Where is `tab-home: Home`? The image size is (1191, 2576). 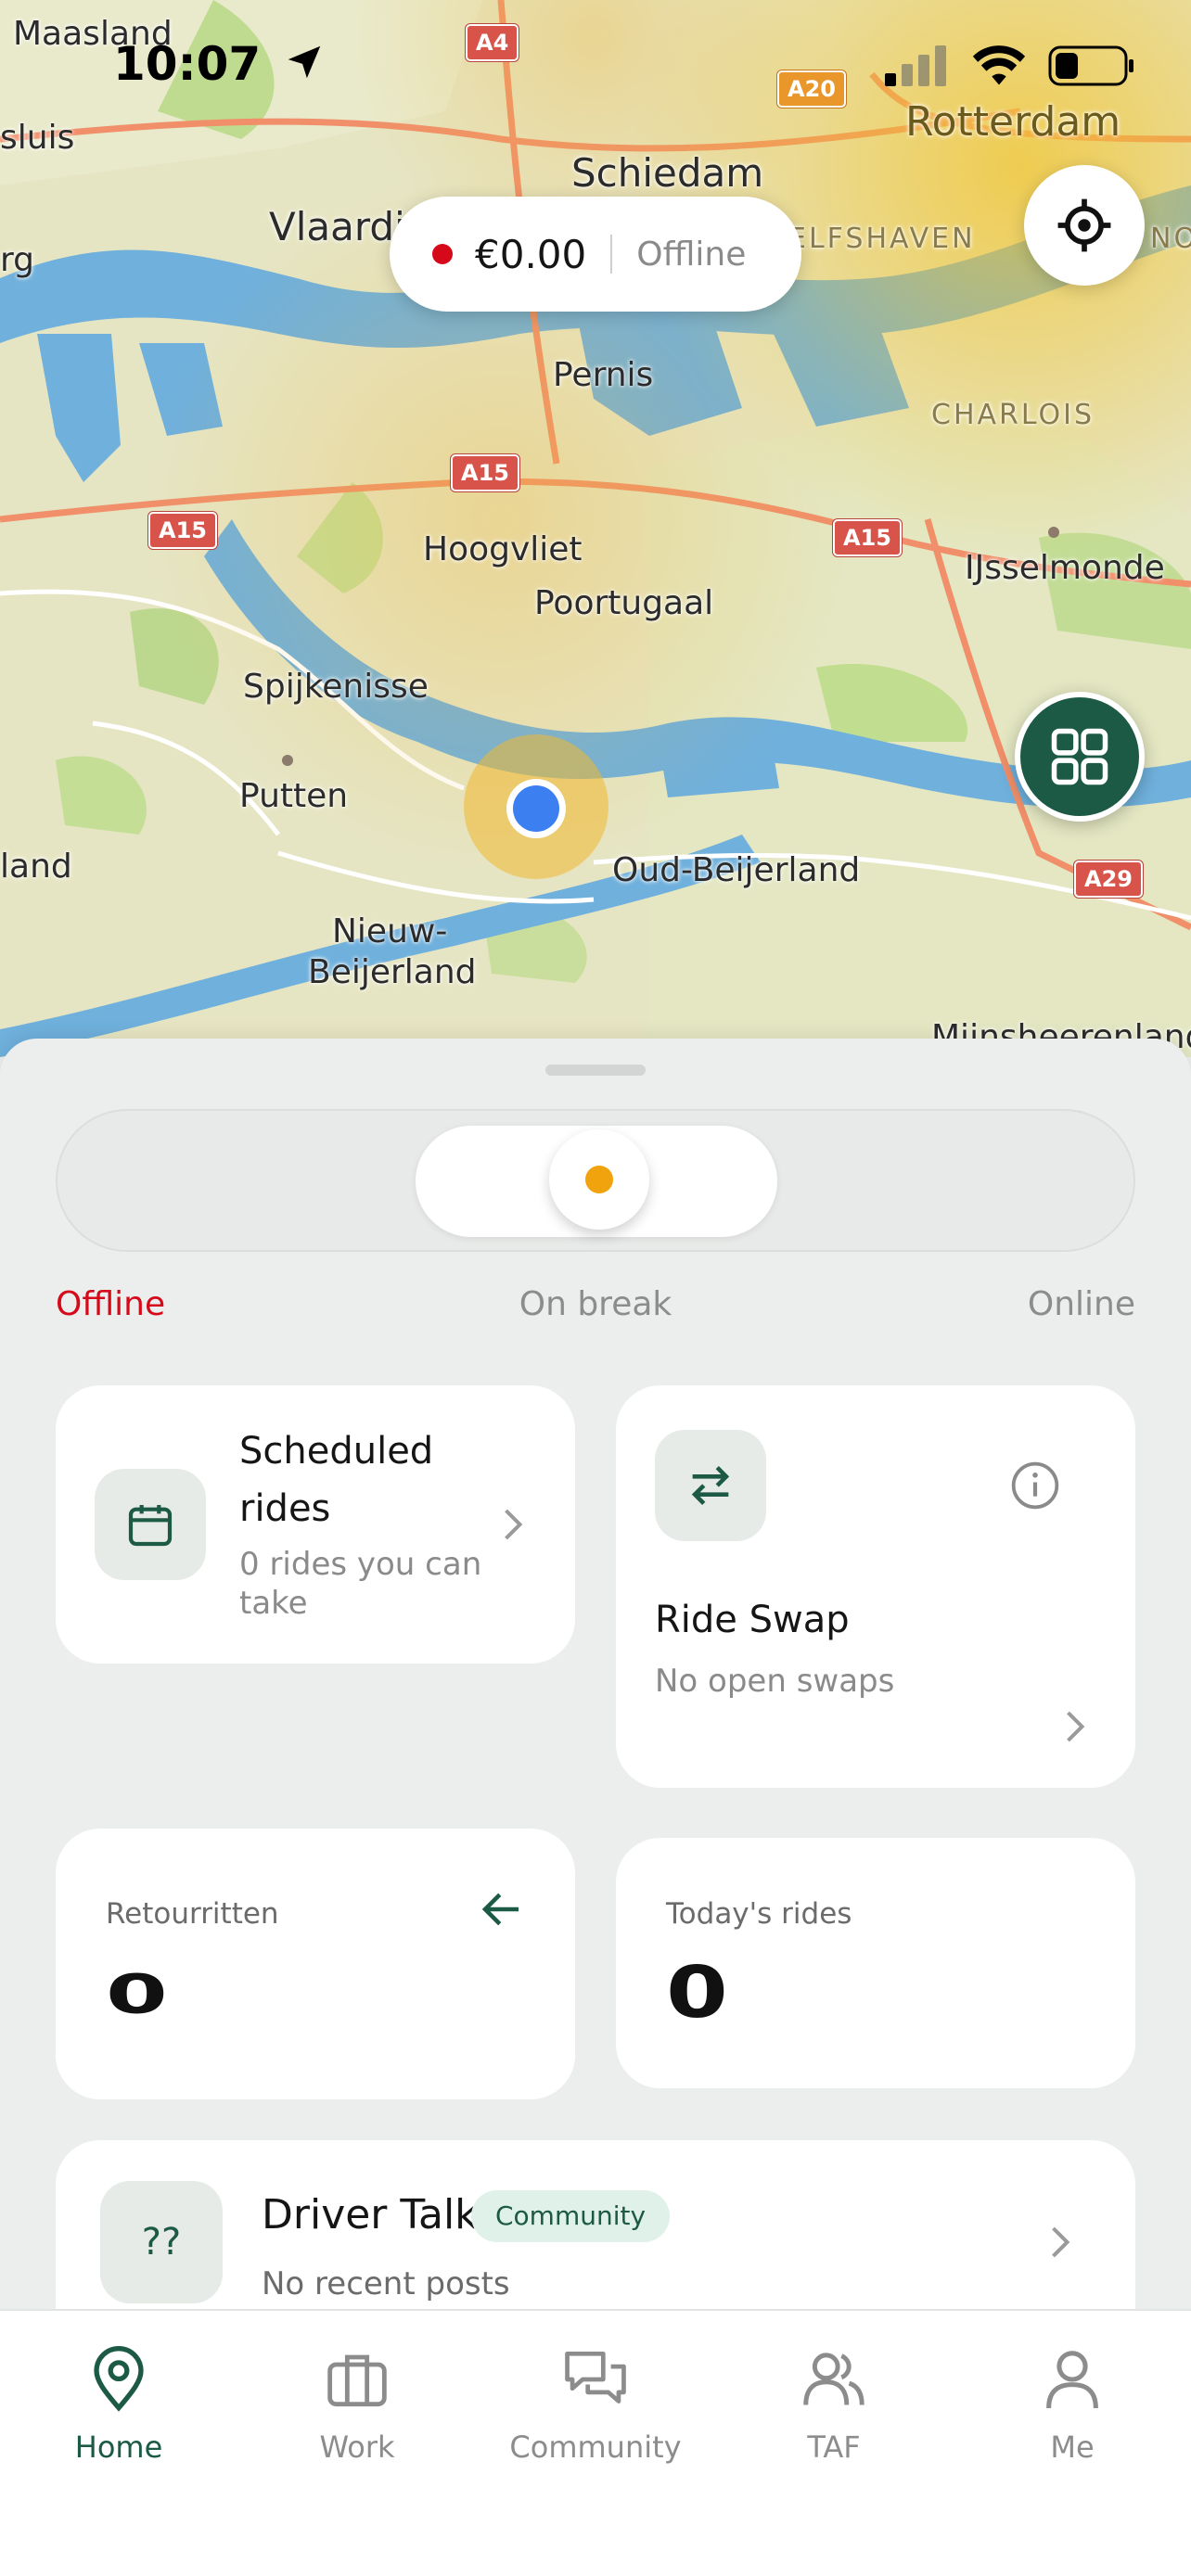 tab-home: Home is located at coordinates (118, 2404).